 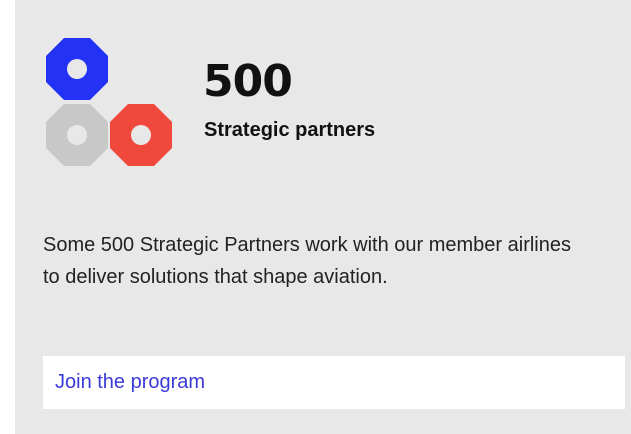 I want to click on join-program-link: Join the program, so click(x=334, y=382).